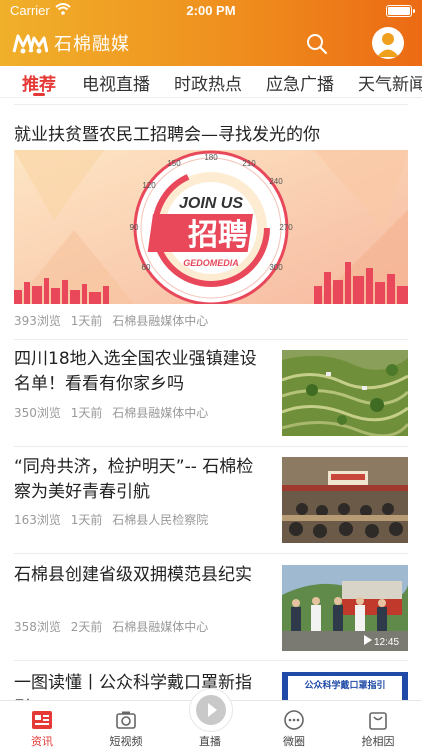  I want to click on news-icon, so click(42, 720).